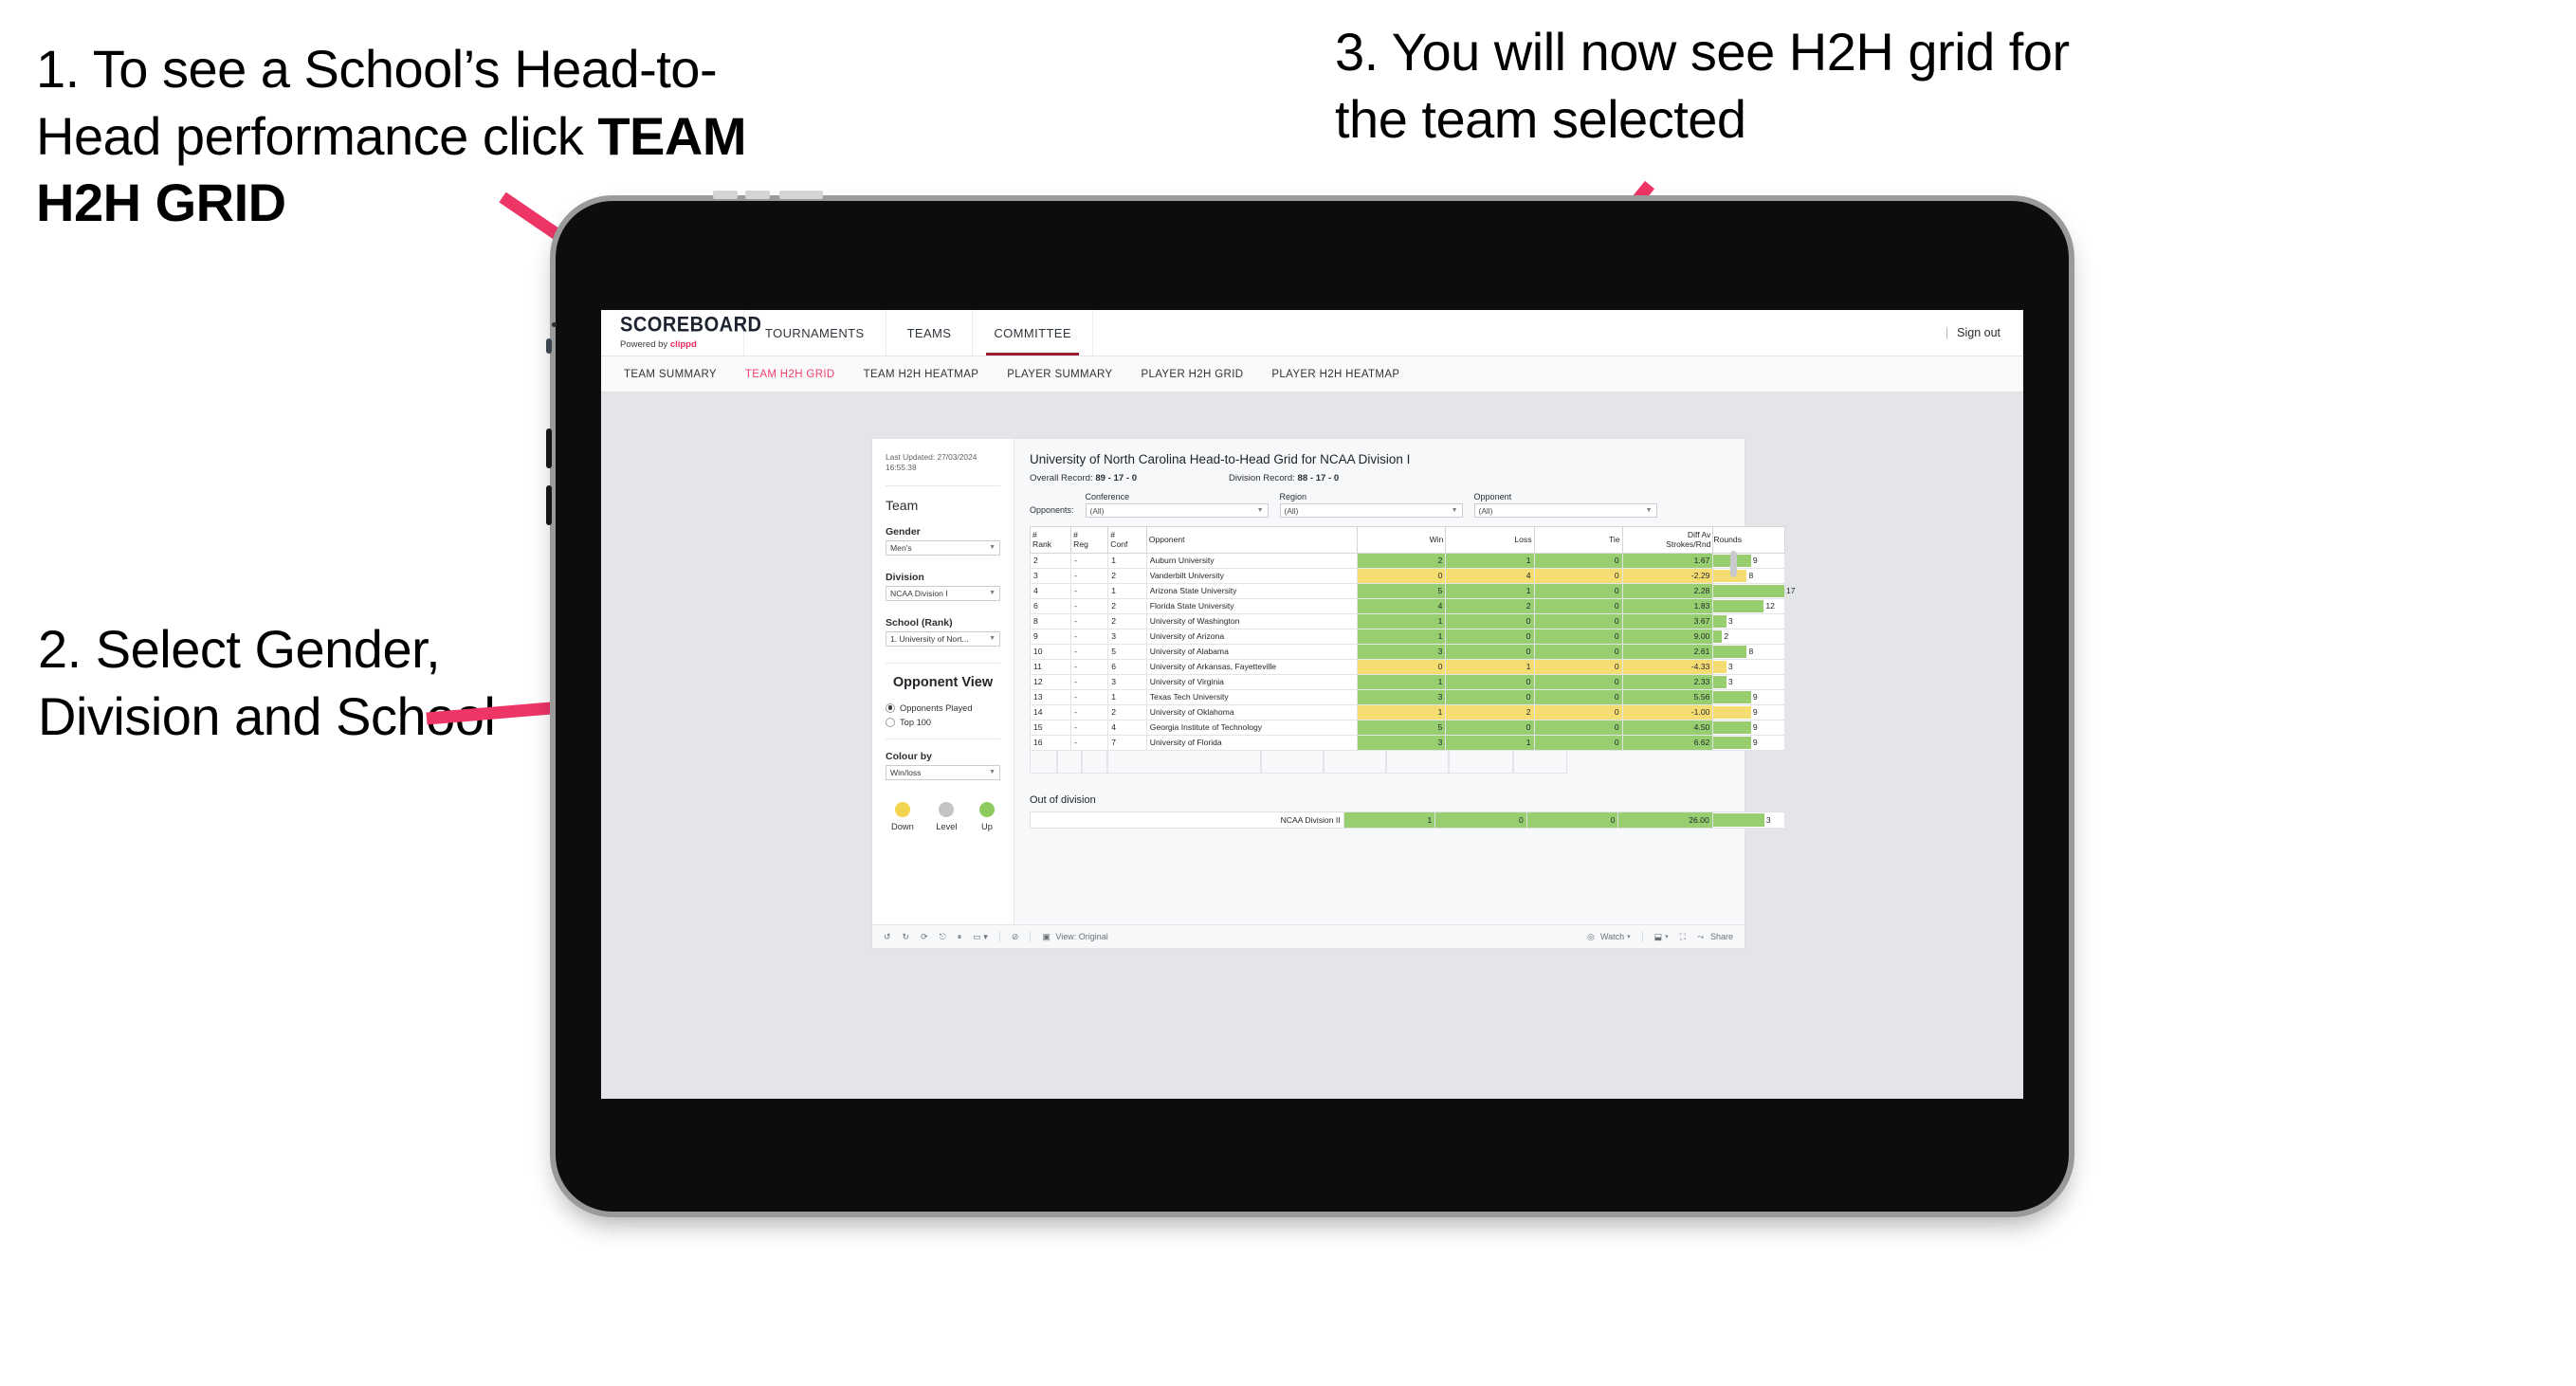  I want to click on conference-select: (All) ▼, so click(1177, 510).